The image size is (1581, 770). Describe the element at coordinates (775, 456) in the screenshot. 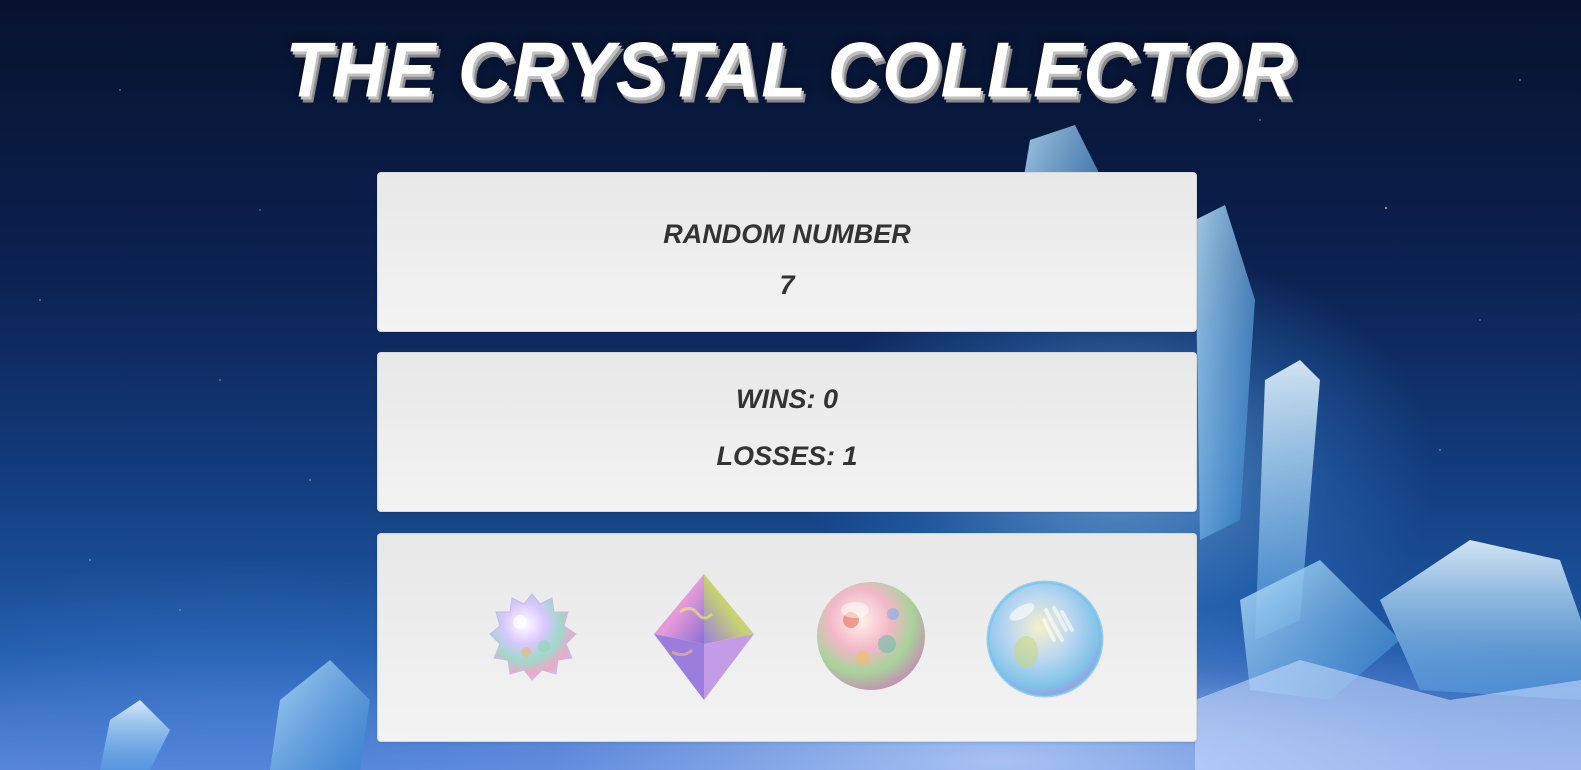

I see `losses-label: LOSSES:` at that location.